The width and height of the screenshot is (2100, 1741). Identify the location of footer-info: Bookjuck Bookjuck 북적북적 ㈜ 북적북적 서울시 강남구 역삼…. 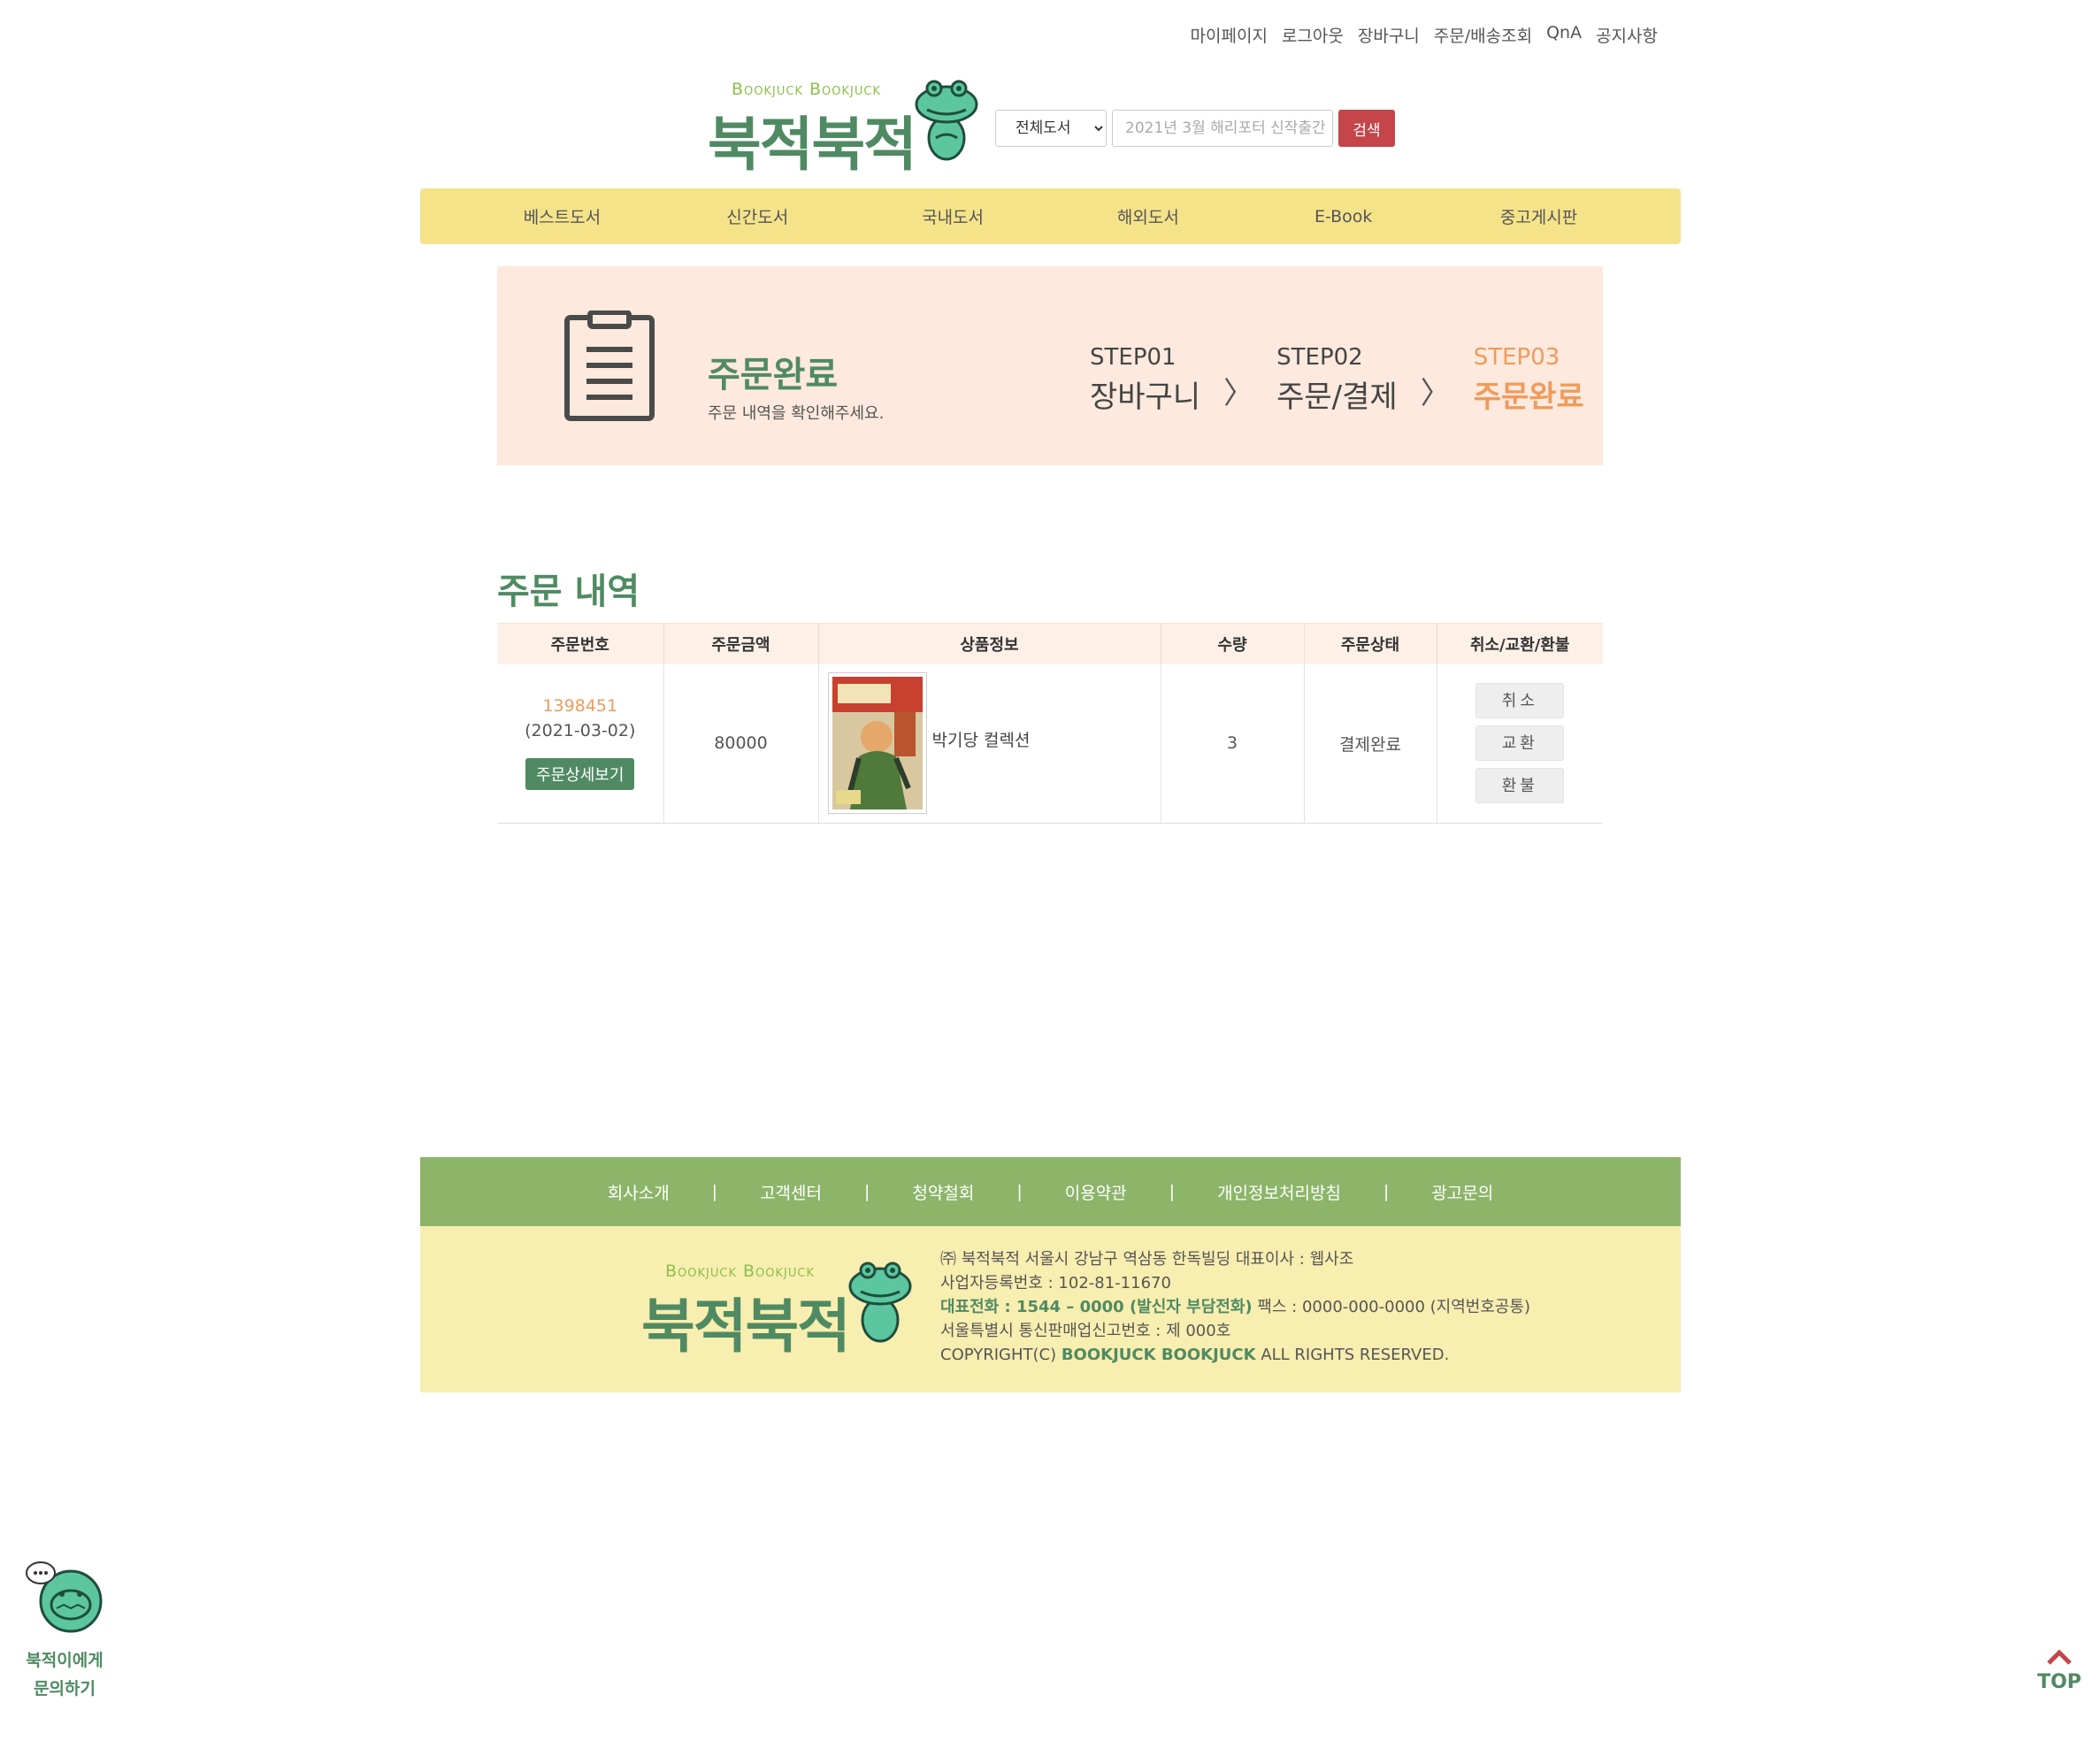
(1050, 1309).